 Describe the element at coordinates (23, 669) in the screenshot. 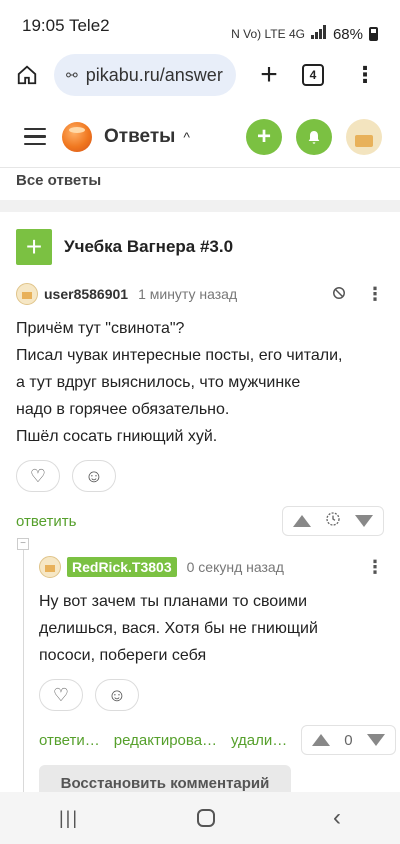

I see `thread-line` at that location.